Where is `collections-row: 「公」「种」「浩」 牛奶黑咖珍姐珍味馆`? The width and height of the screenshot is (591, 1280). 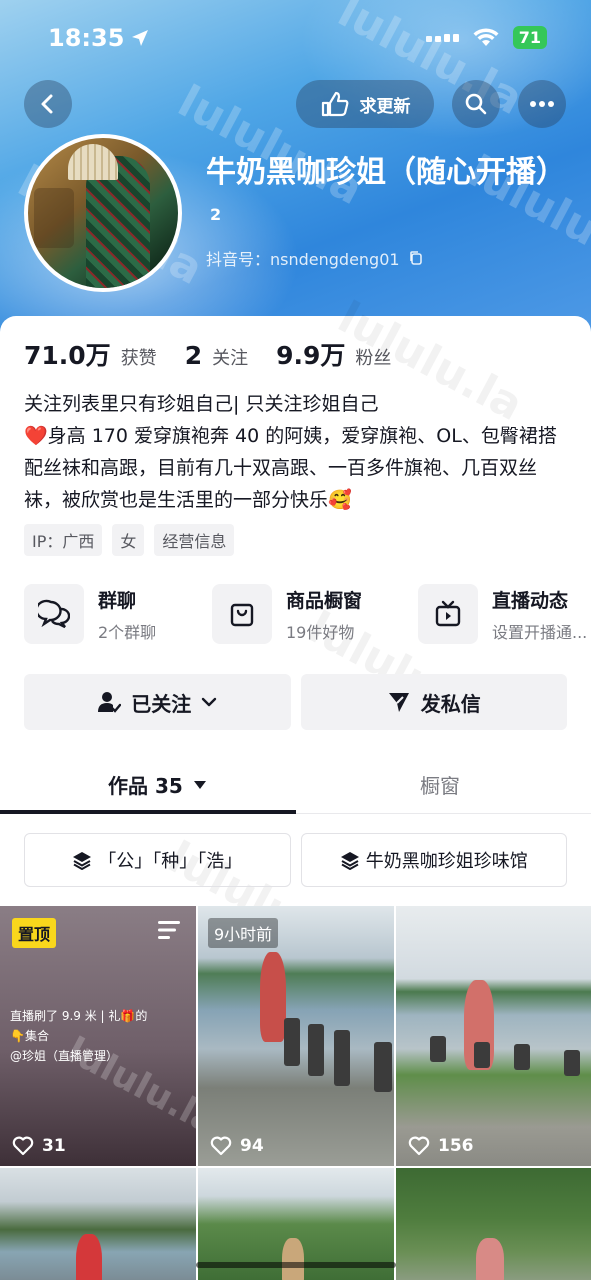
collections-row: 「公」「种」「浩」 牛奶黑咖珍姐珍味馆 is located at coordinates (295, 860).